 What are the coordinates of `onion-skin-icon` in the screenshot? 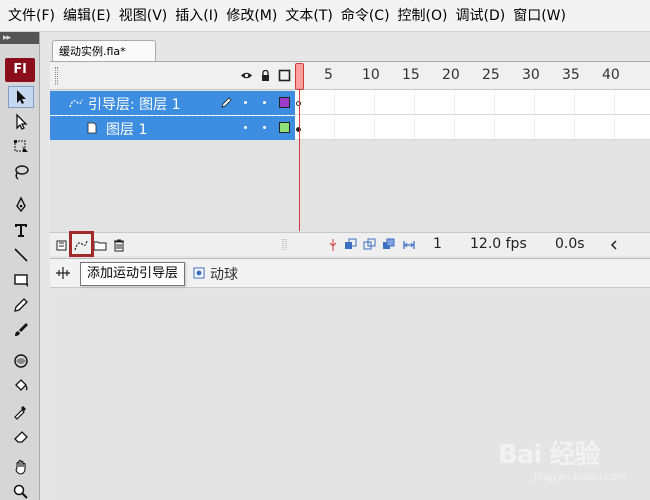 It's located at (351, 245).